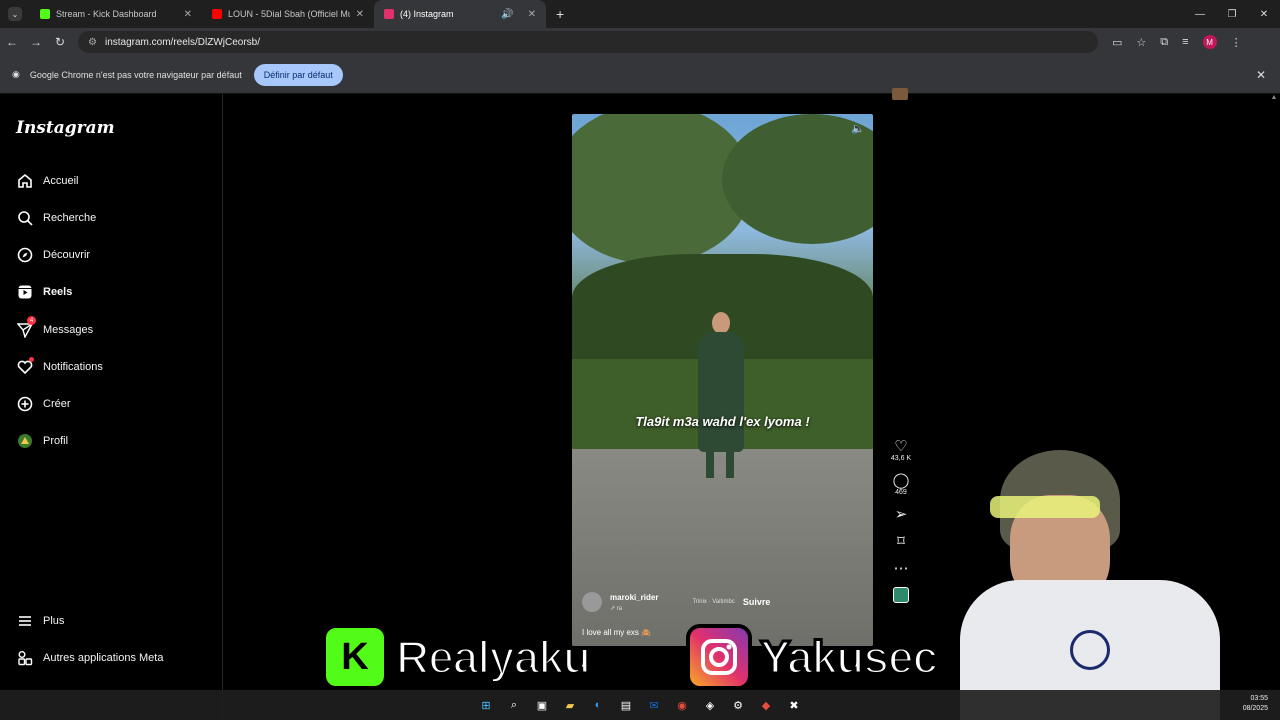 This screenshot has width=1280, height=720. What do you see at coordinates (1141, 42) in the screenshot?
I see `bookmark-star-icon: ☆` at bounding box center [1141, 42].